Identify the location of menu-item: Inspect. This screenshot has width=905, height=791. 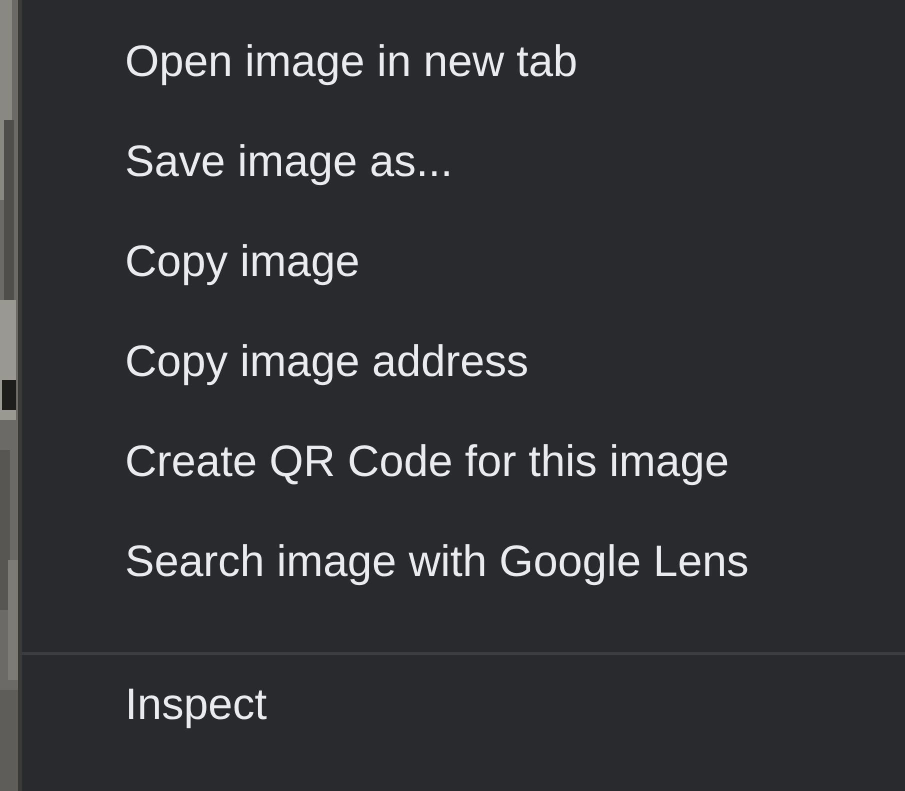
(463, 705).